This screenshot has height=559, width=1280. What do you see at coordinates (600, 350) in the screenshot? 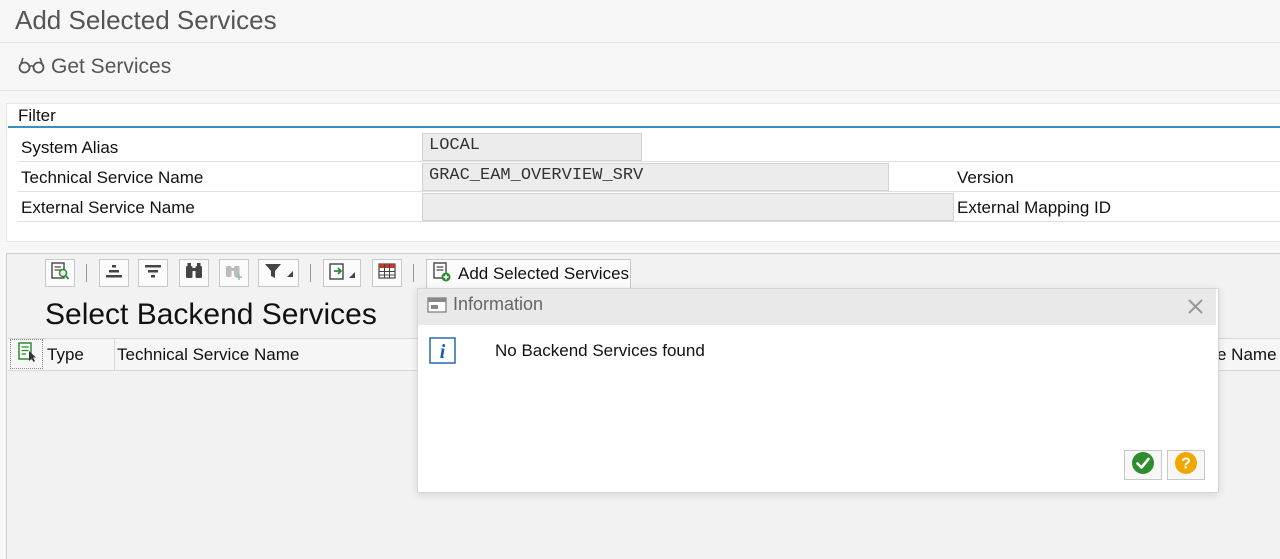
I see `dialog-message: No Backend Services found` at bounding box center [600, 350].